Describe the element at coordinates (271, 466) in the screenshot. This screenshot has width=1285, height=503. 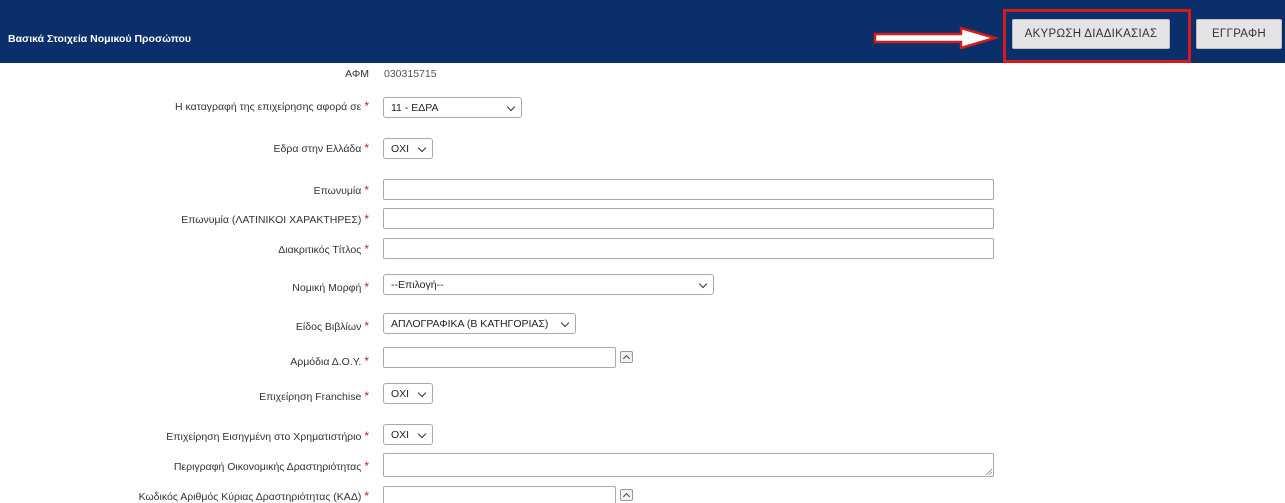
I see `activity-description-label: Περιγραφή Οικονομικής Δραστηριότητας *` at that location.